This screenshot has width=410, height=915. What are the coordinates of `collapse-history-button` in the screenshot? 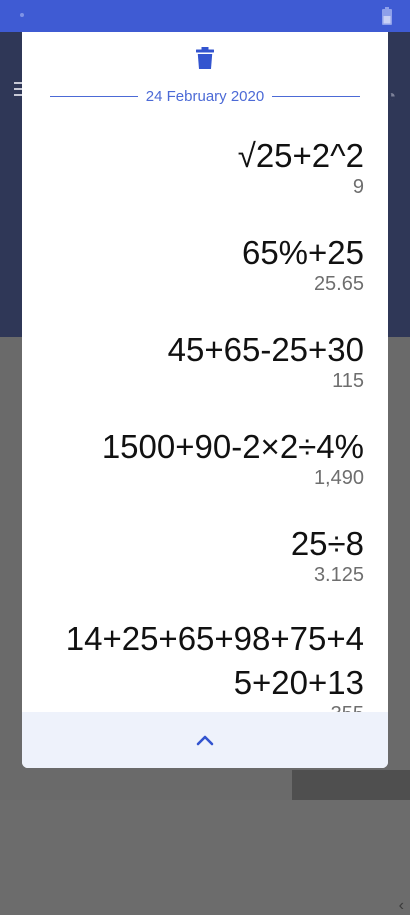 It's located at (205, 740).